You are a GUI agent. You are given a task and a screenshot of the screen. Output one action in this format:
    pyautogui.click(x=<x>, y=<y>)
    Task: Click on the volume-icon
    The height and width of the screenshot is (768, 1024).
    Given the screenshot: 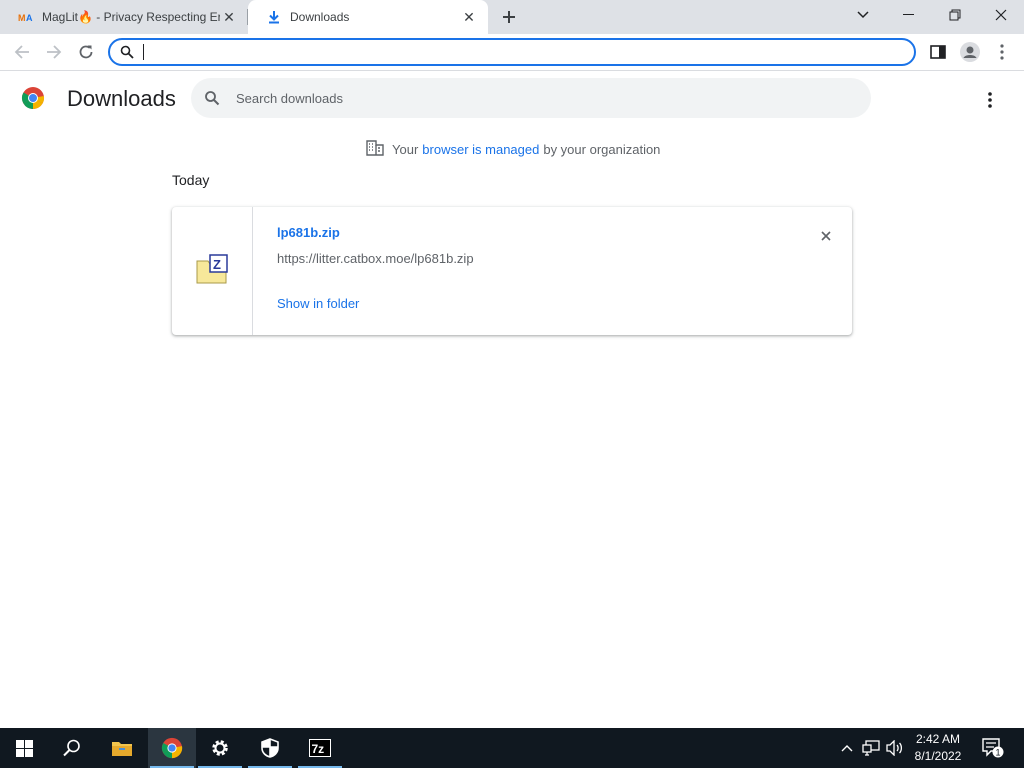 What is the action you would take?
    pyautogui.click(x=895, y=748)
    